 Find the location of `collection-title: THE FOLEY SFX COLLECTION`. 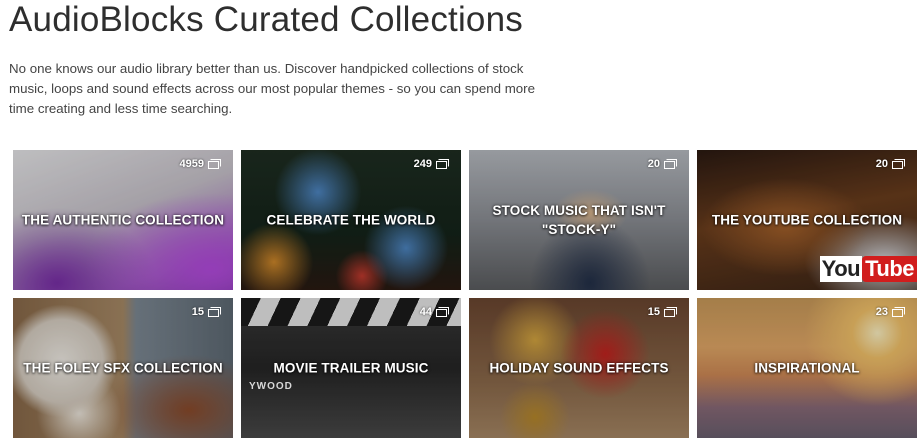

collection-title: THE FOLEY SFX COLLECTION is located at coordinates (123, 368).